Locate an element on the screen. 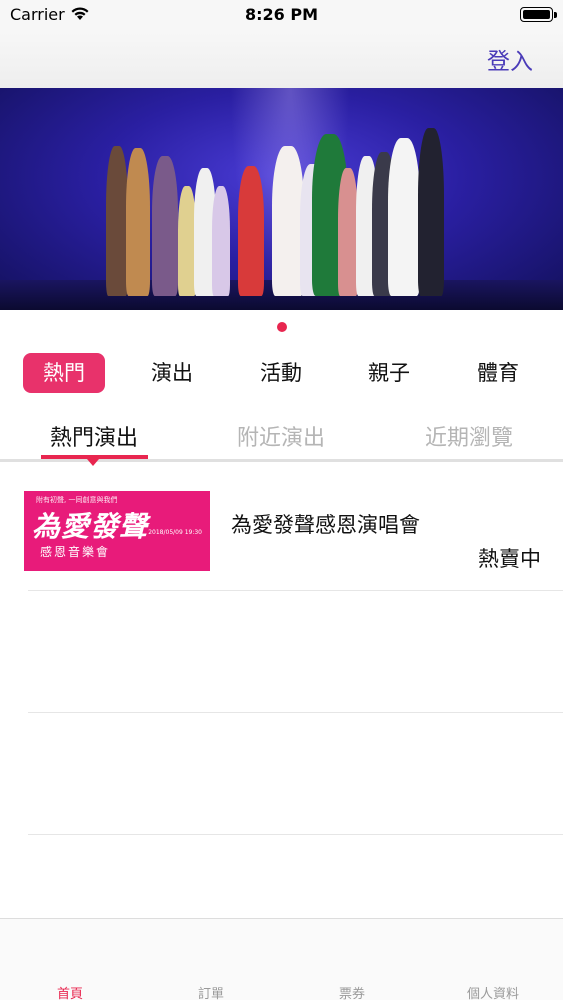 The width and height of the screenshot is (563, 1002). status-bar: Carrier 8:26 PM is located at coordinates (281, 16).